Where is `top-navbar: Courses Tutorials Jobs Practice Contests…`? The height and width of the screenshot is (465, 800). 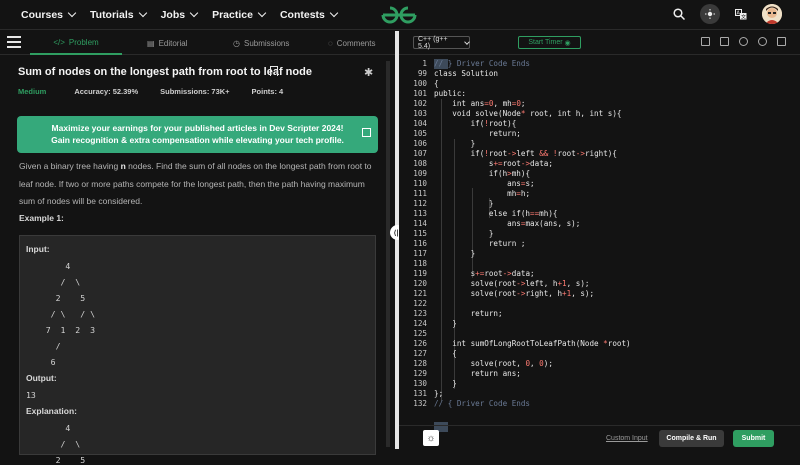
top-navbar: Courses Tutorials Jobs Practice Contests… is located at coordinates (400, 15).